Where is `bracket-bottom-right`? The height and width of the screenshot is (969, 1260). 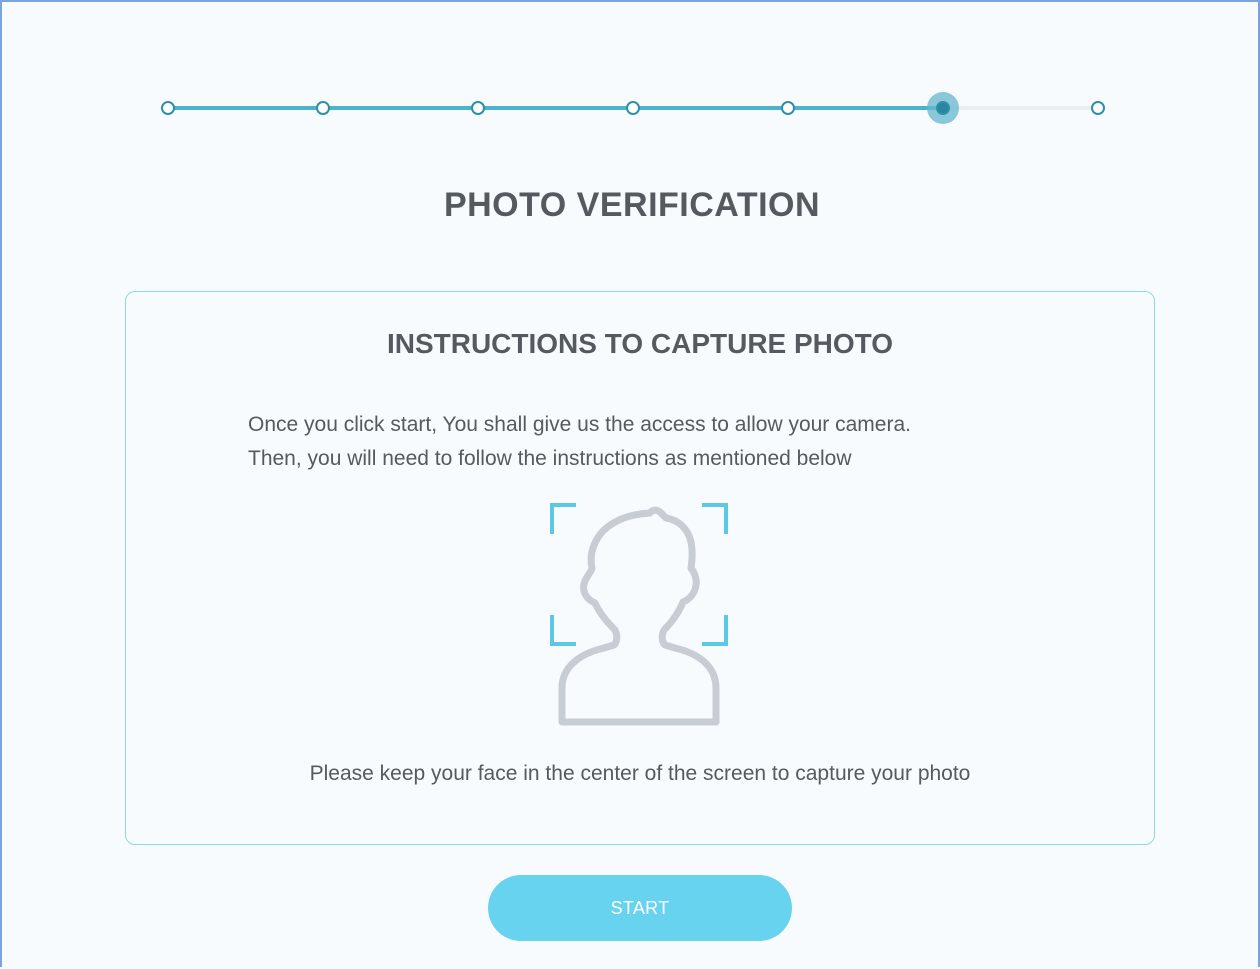
bracket-bottom-right is located at coordinates (715, 630).